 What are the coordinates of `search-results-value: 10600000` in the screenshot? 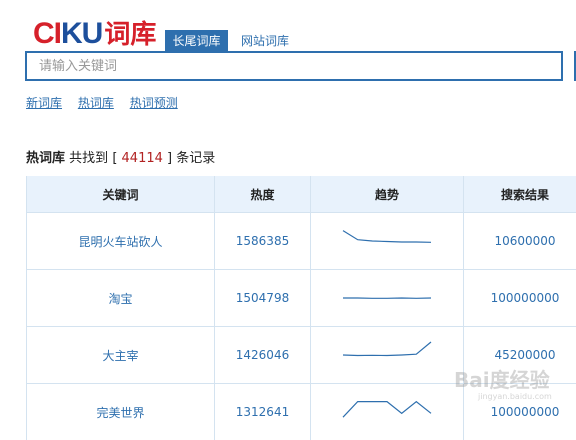 It's located at (520, 241).